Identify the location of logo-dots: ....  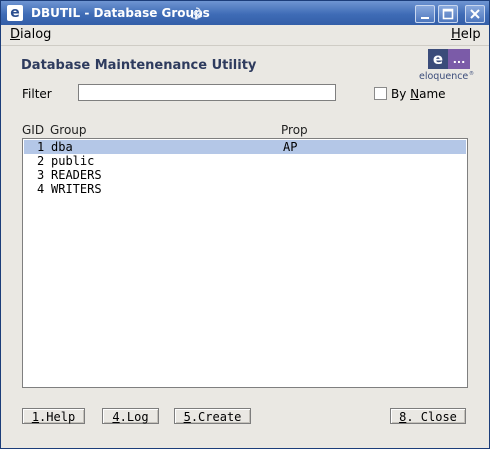
(459, 59).